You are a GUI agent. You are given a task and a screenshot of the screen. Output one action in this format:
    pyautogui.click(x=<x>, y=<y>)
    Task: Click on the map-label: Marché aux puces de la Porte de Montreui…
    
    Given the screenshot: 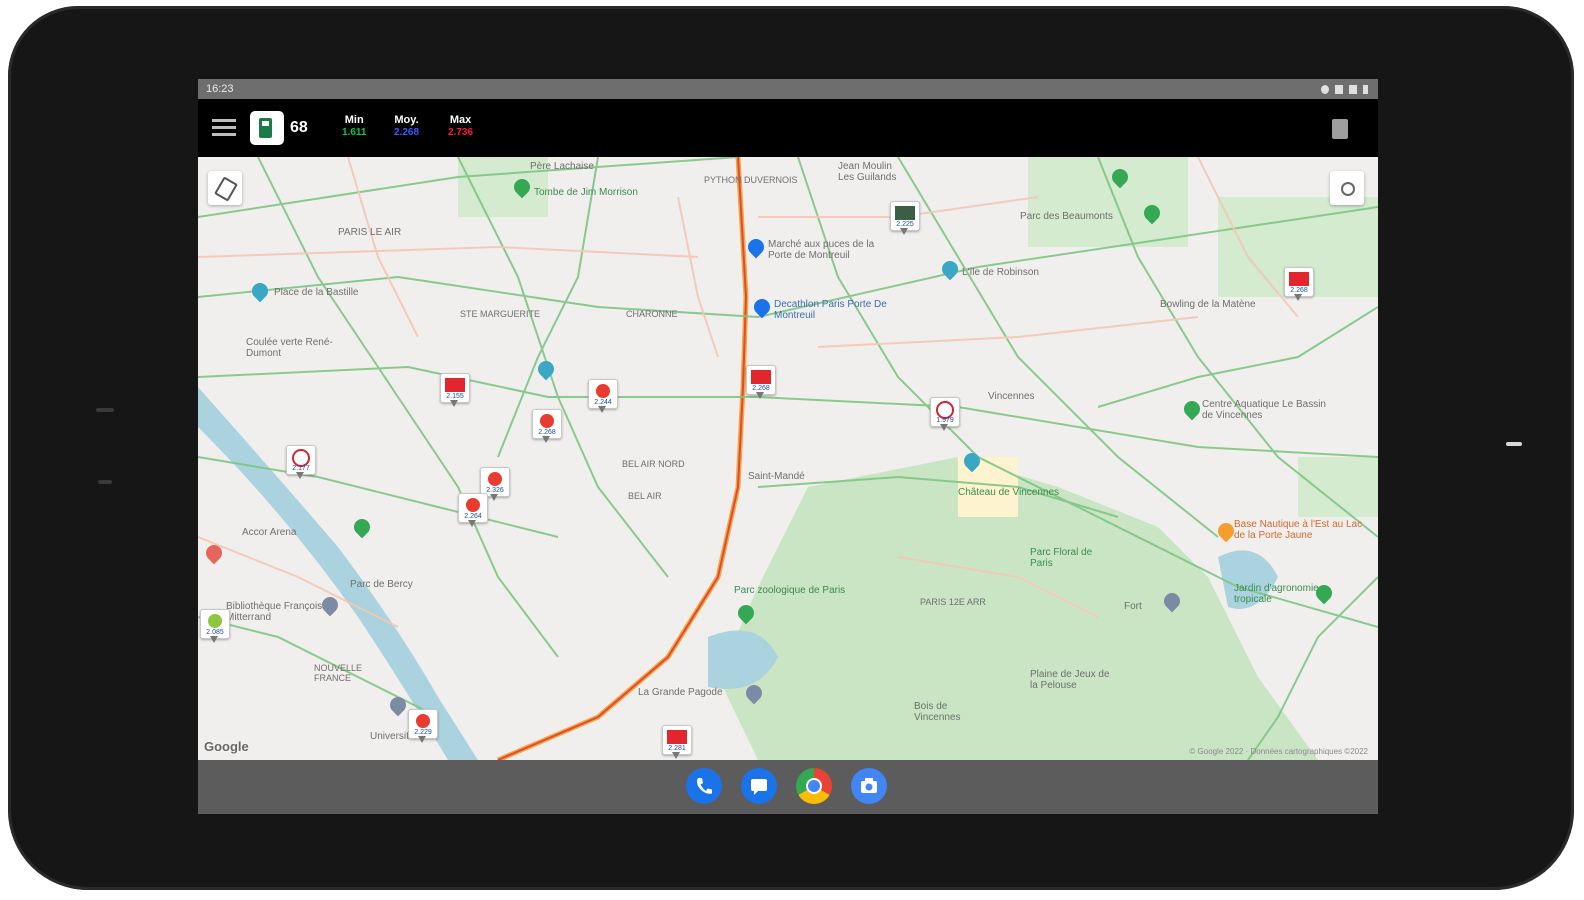 What is the action you would take?
    pyautogui.click(x=821, y=250)
    